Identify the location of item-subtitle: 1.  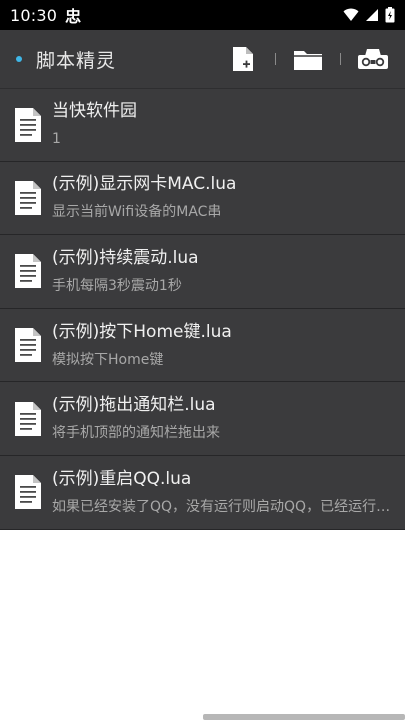
(56, 139).